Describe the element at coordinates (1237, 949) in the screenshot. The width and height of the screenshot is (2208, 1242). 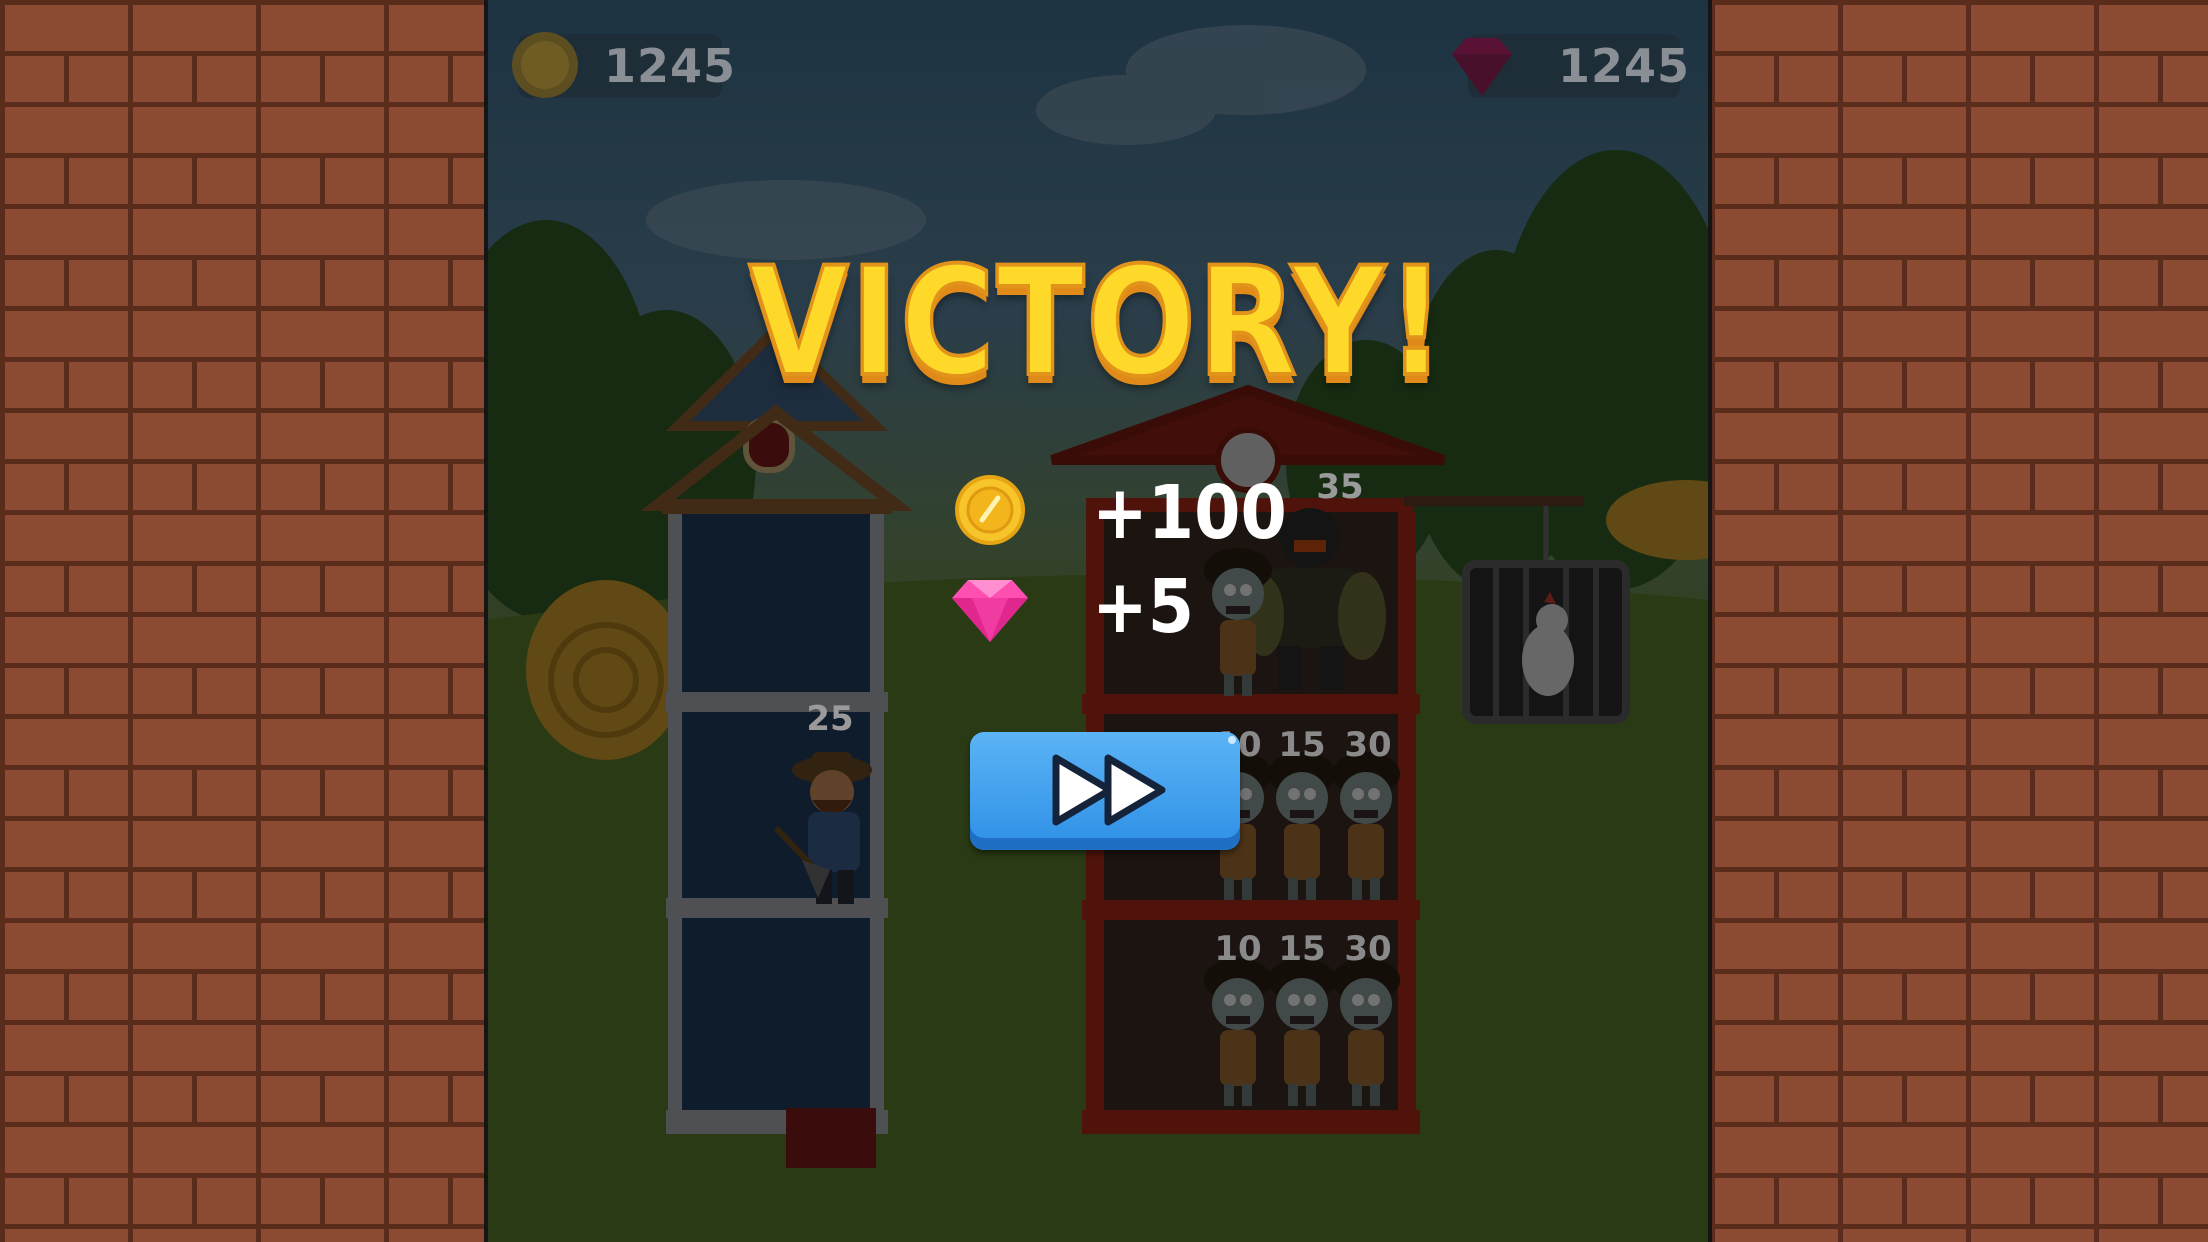
I see `enemy-power-label: 10` at that location.